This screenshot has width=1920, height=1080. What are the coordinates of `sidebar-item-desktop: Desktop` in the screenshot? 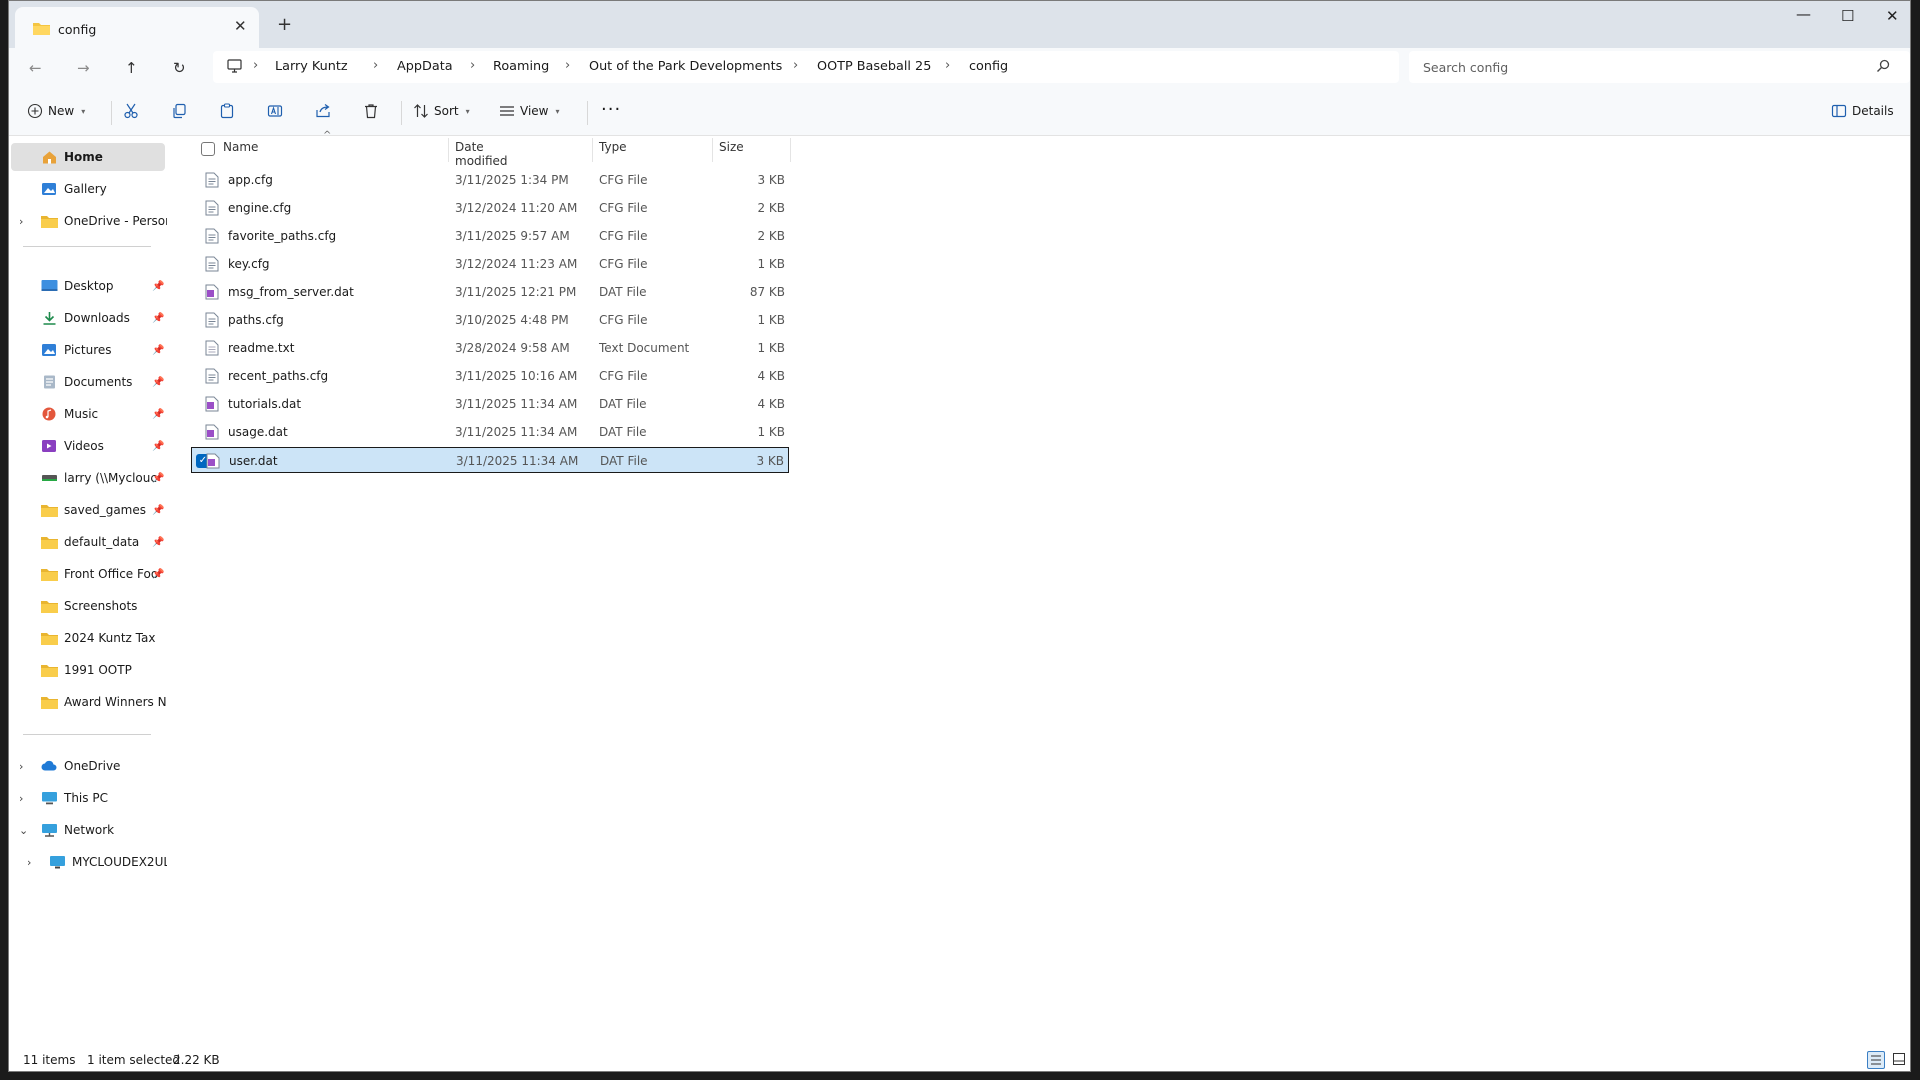 It's located at (104, 286).